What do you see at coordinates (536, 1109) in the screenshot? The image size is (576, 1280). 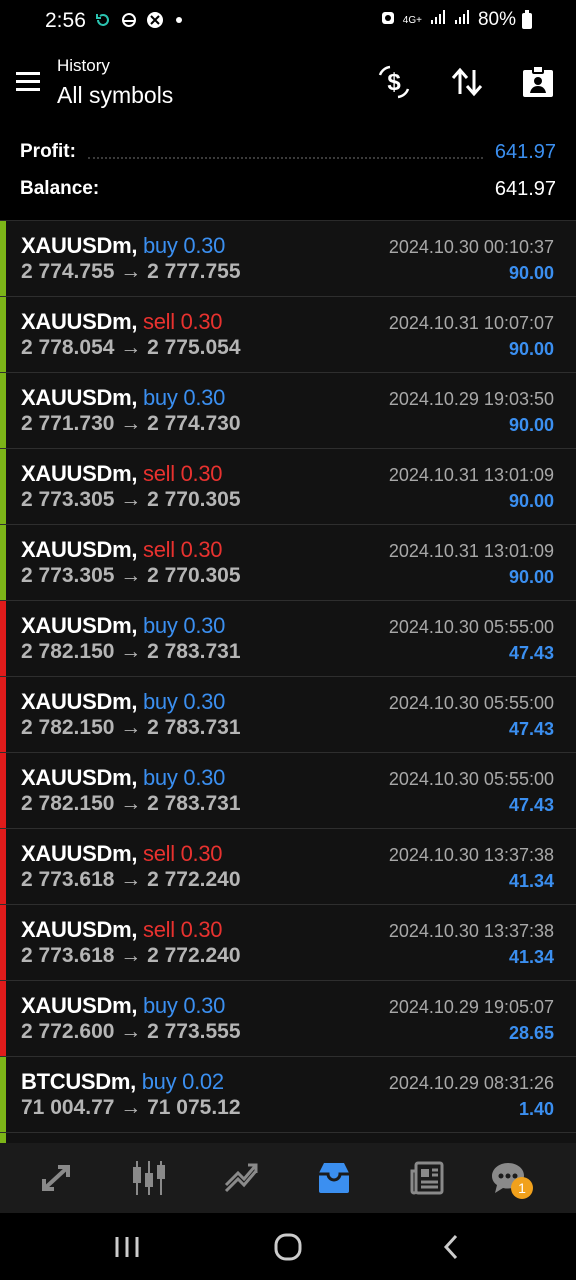 I see `trade-profit: 1.40` at bounding box center [536, 1109].